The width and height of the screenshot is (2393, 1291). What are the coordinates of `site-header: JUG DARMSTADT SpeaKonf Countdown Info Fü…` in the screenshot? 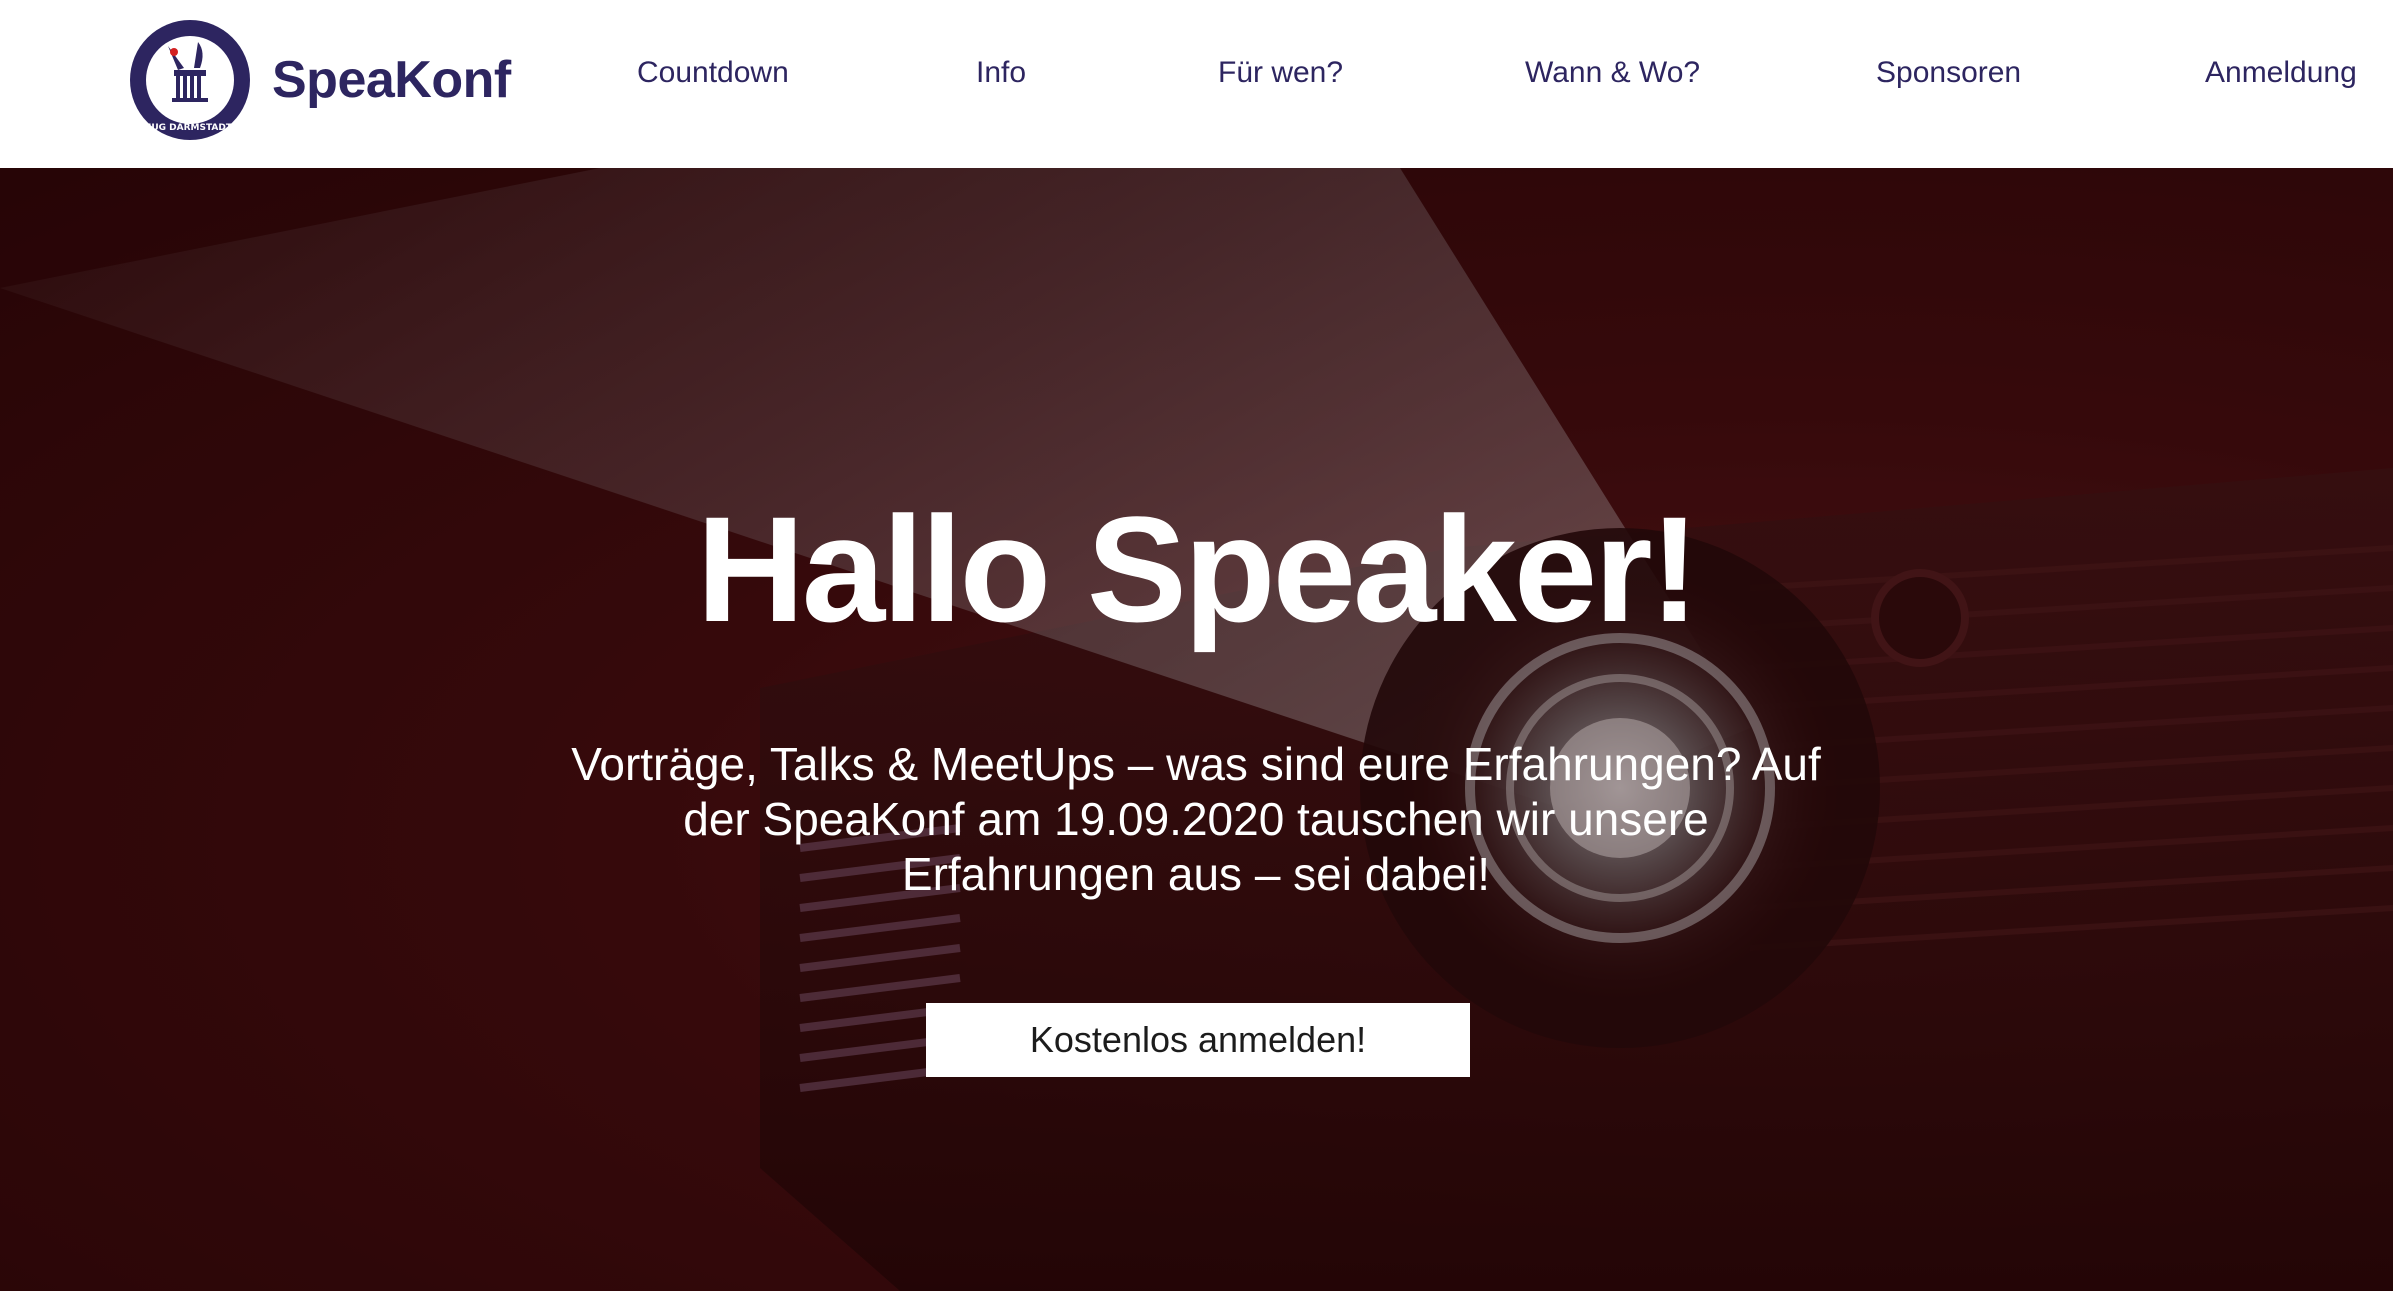 It's located at (1196, 84).